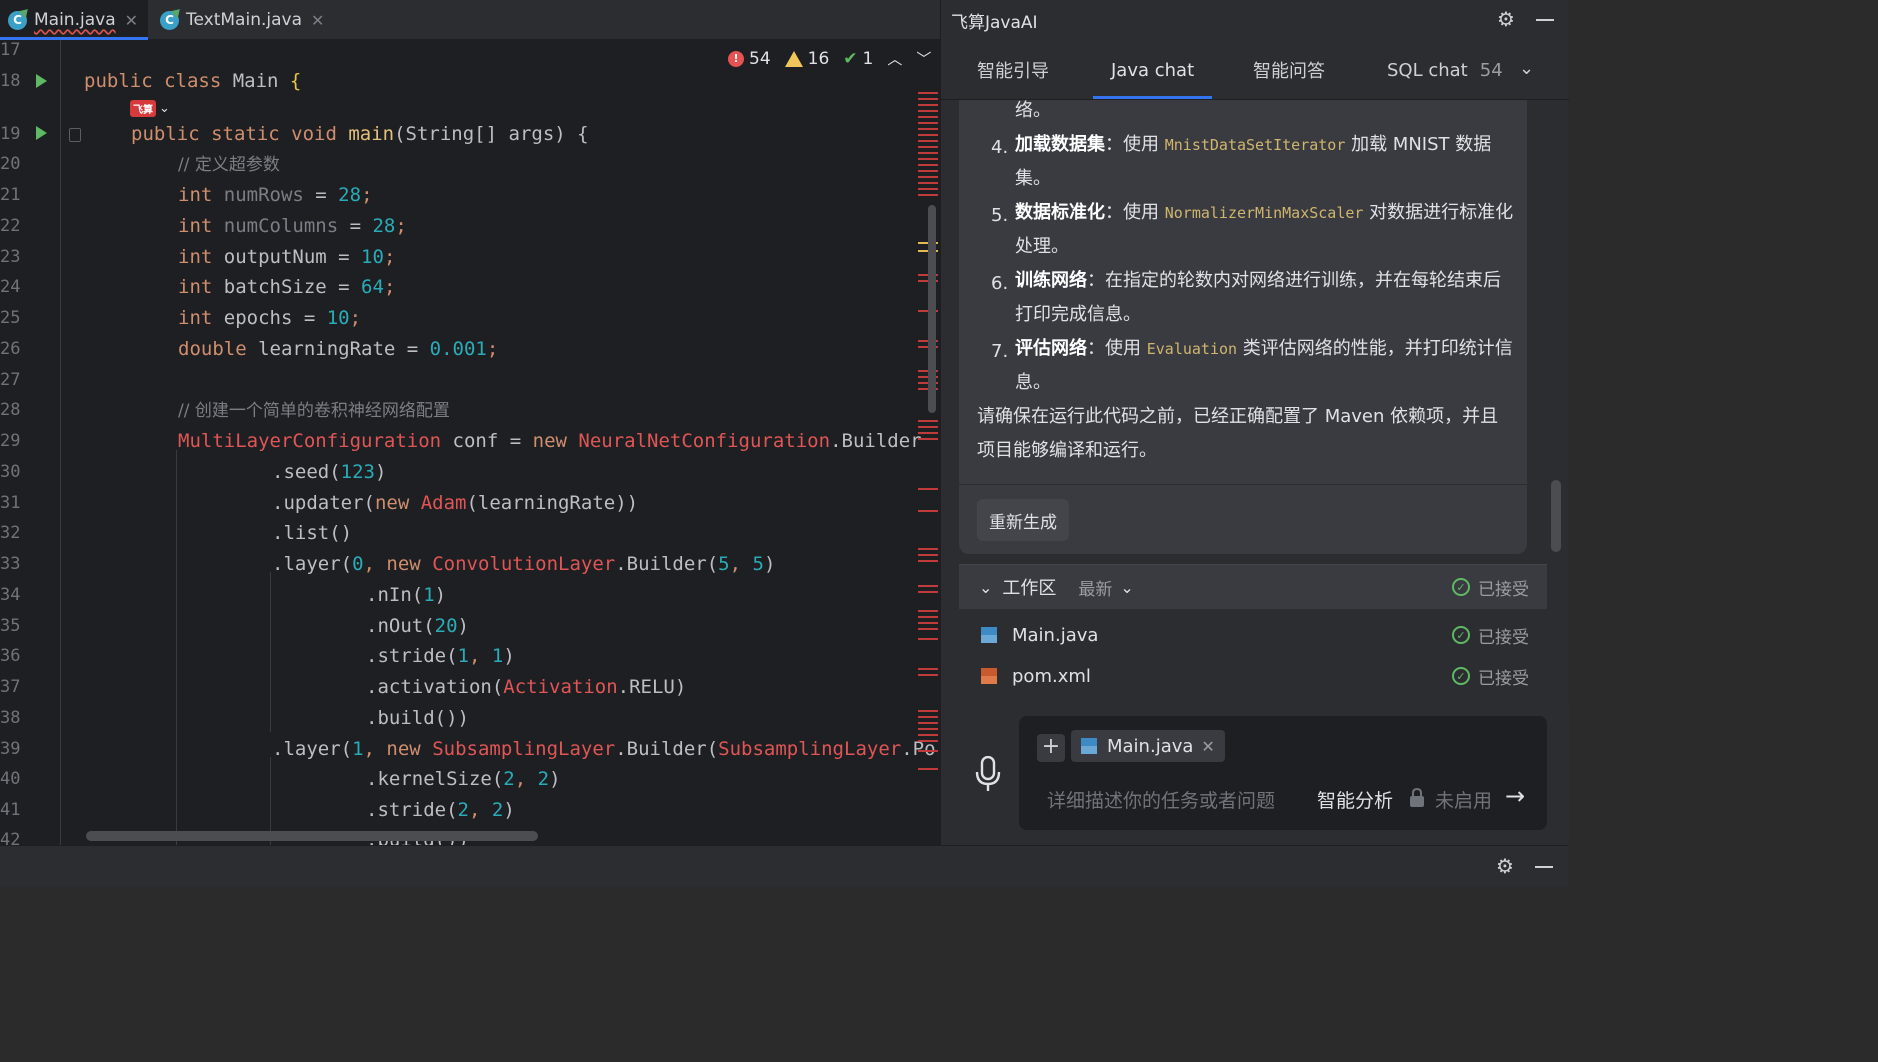  I want to click on line-number: 34, so click(10, 595).